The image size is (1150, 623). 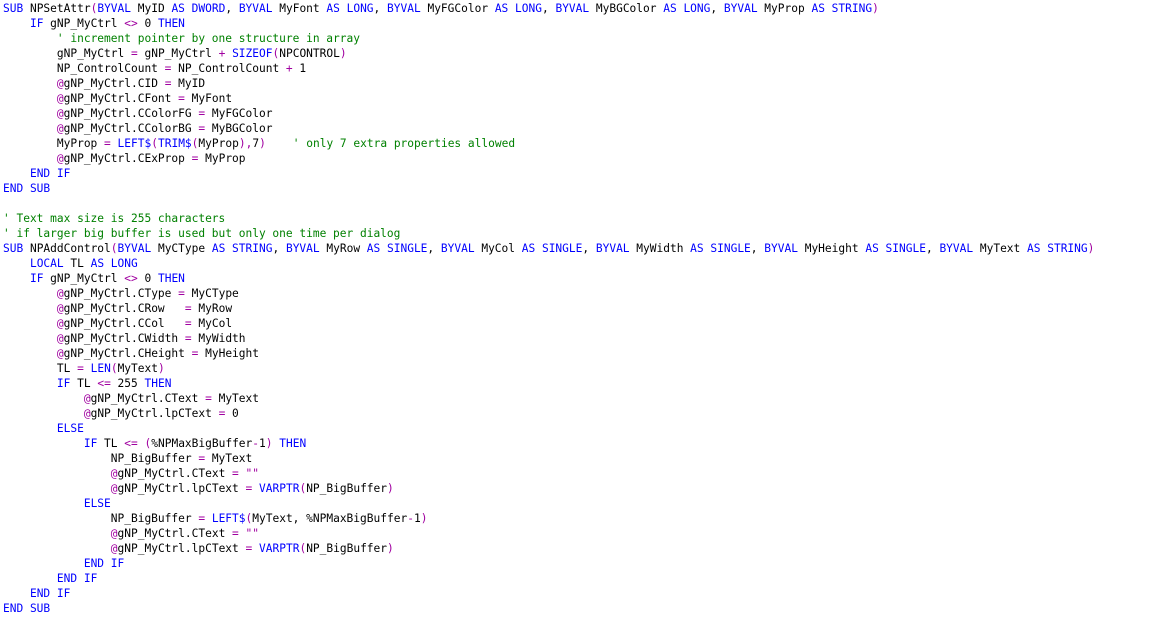 What do you see at coordinates (289, 68) in the screenshot?
I see `operator-token: +` at bounding box center [289, 68].